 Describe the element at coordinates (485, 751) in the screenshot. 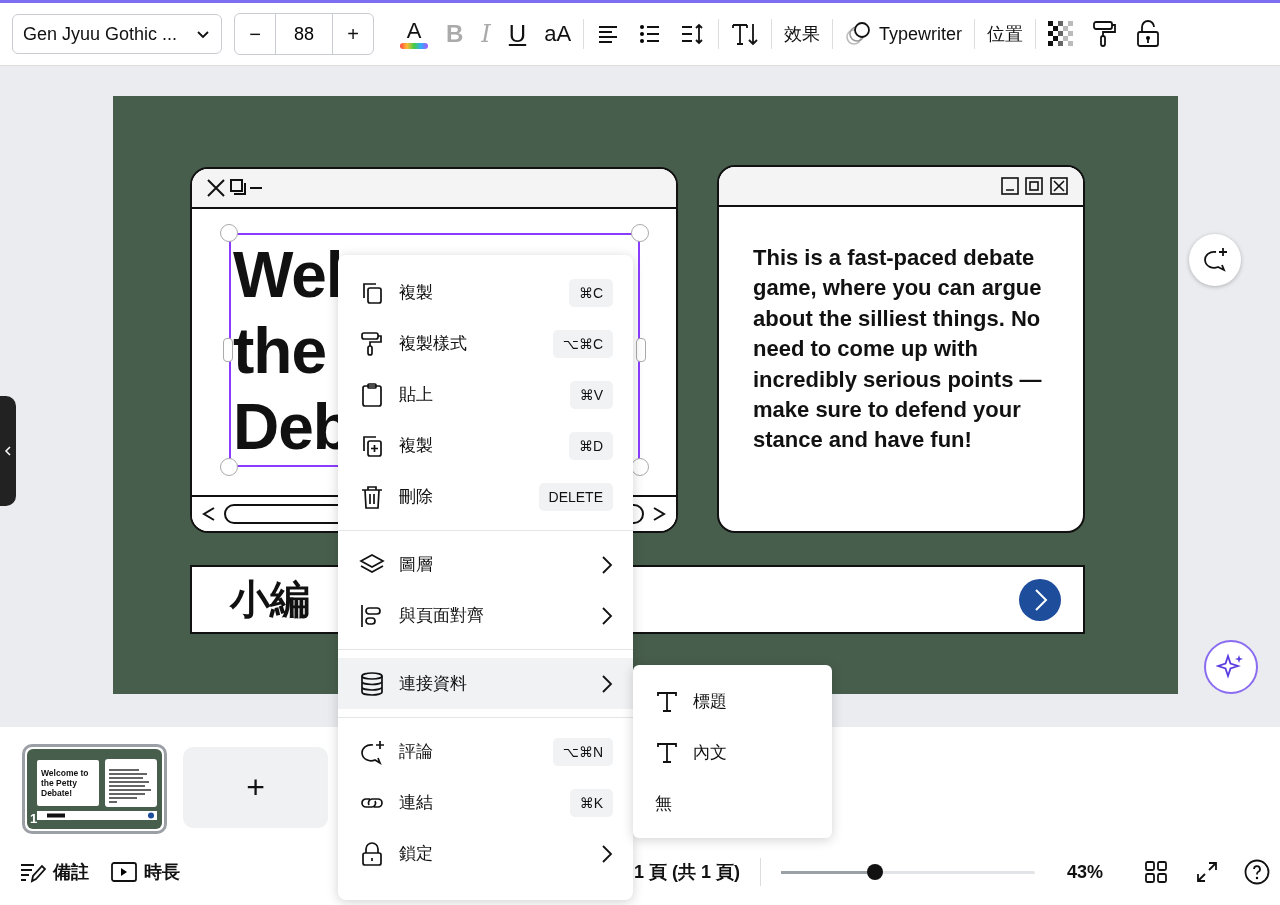

I see `menu-item: 評論 ⌥⌘N` at that location.